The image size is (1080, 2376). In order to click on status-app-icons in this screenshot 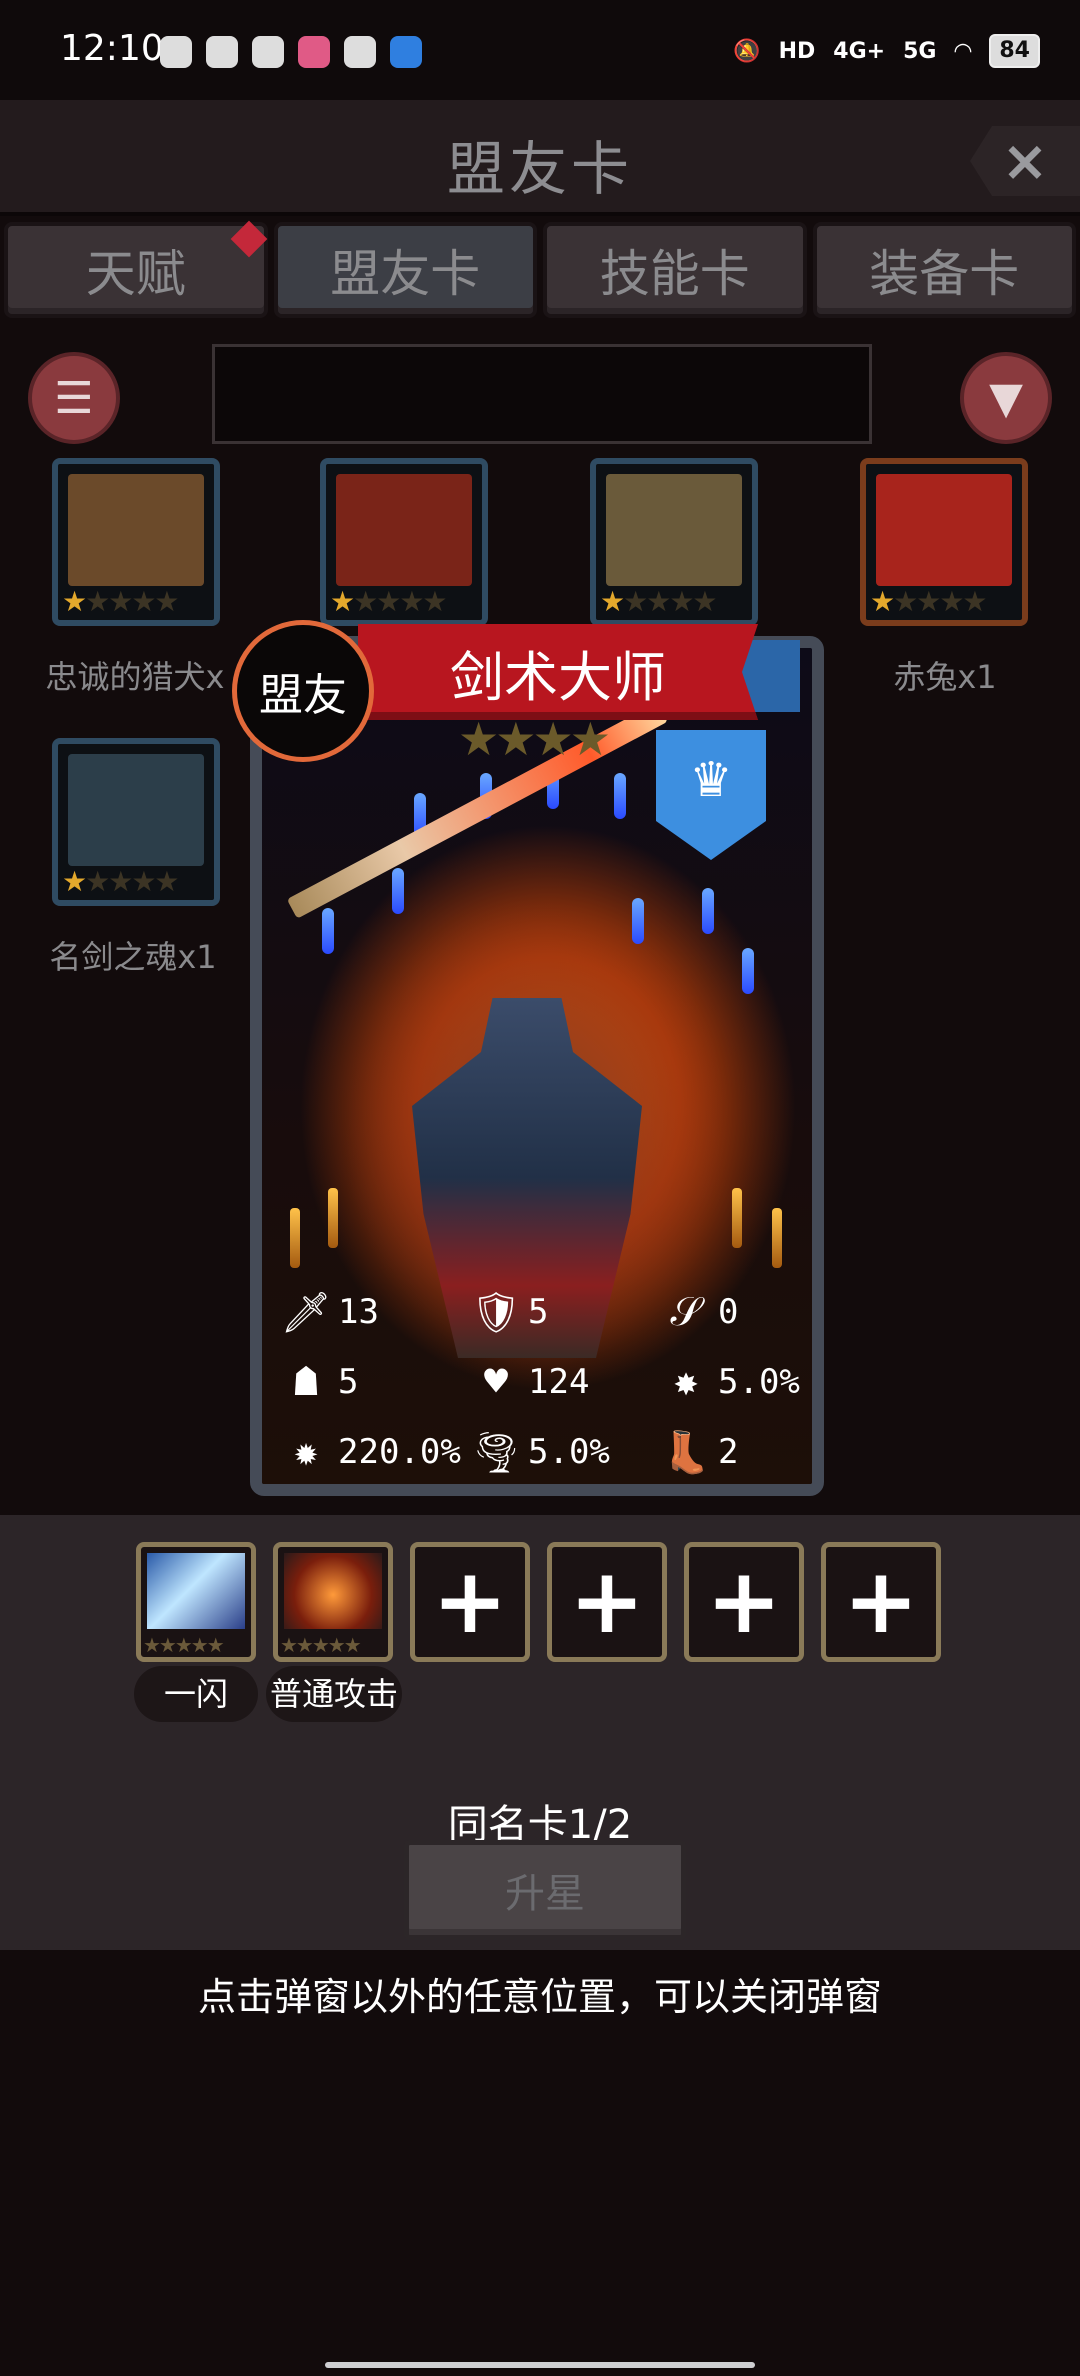, I will do `click(291, 52)`.